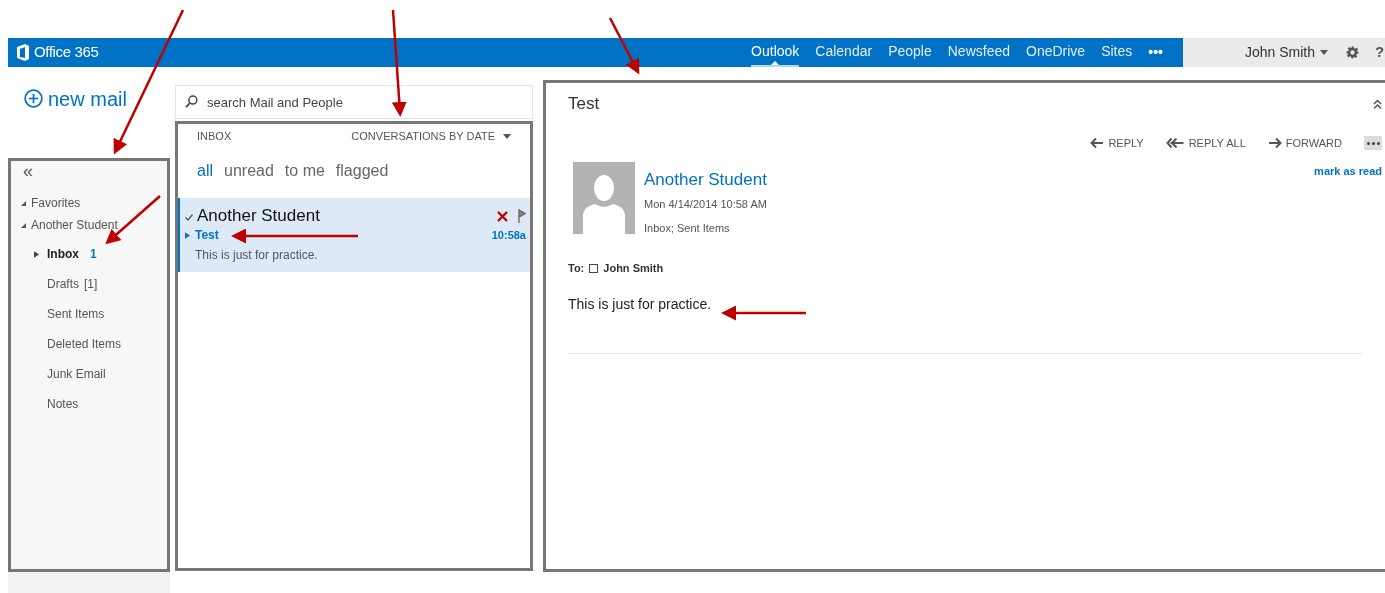 This screenshot has height=593, width=1385. Describe the element at coordinates (844, 52) in the screenshot. I see `nav-link: Calendar` at that location.